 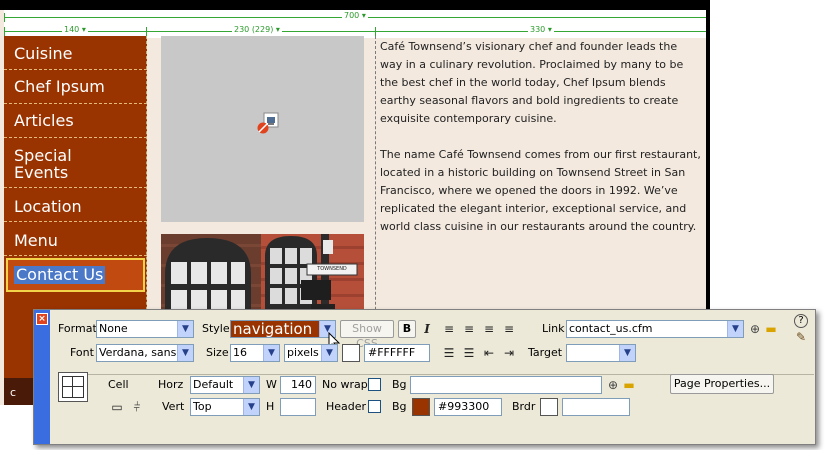 I want to click on format-select: None ▼, so click(x=145, y=329).